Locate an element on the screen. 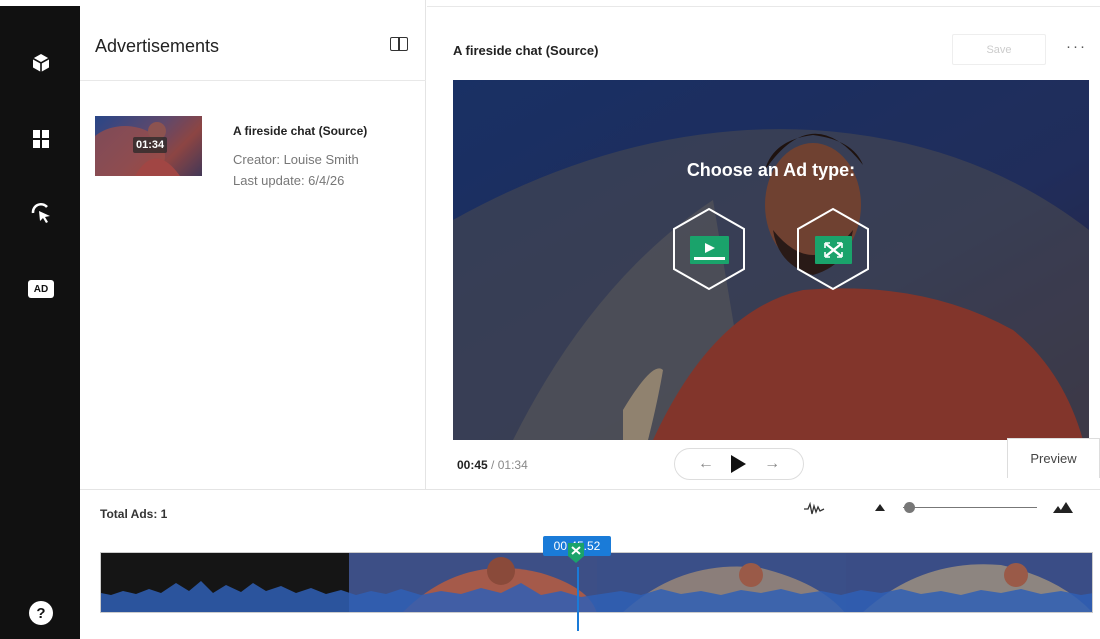  panel-title: Advertisements is located at coordinates (157, 46).